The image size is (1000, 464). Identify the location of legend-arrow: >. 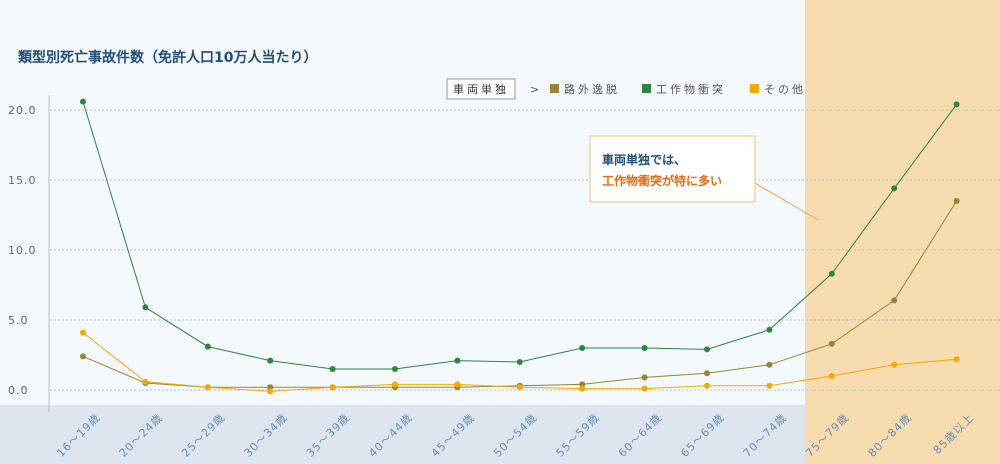
(536, 89).